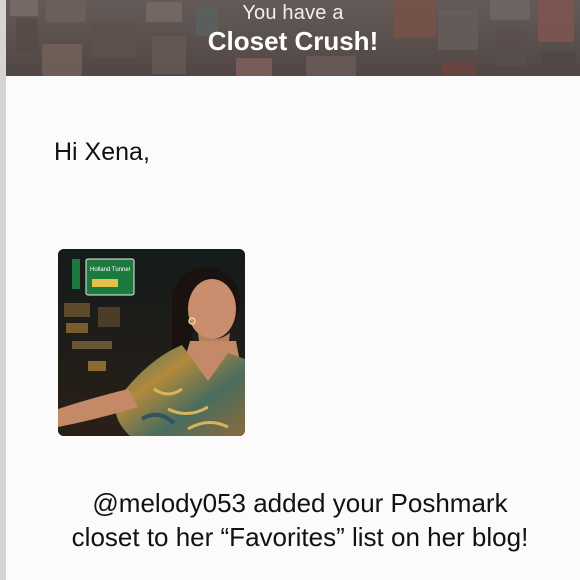  What do you see at coordinates (3, 290) in the screenshot?
I see `left-edge-strip` at bounding box center [3, 290].